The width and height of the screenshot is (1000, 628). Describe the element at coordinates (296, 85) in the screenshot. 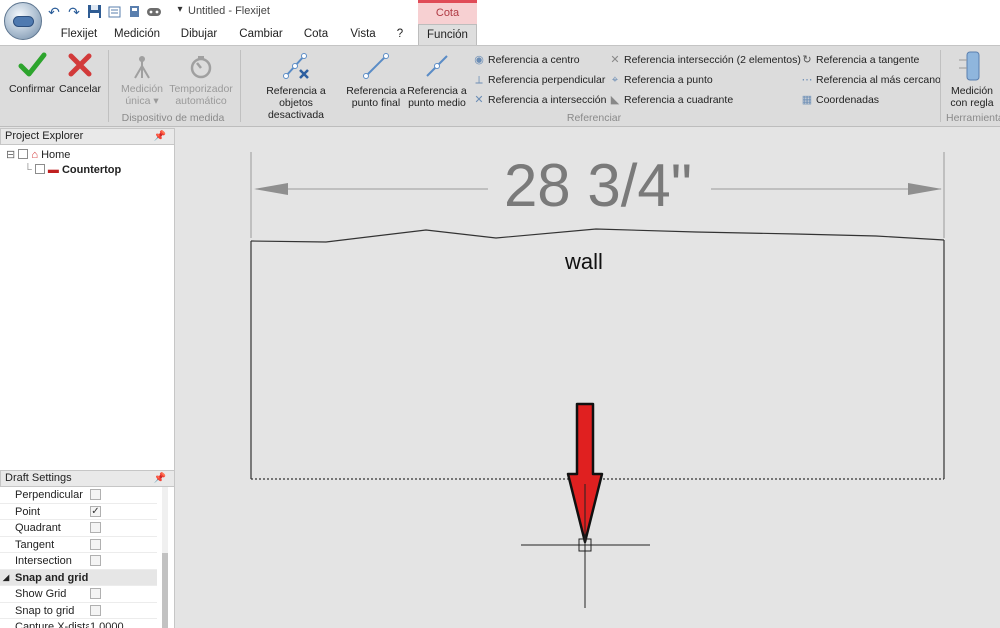

I see `snap-objects-off-button: Referencia a objetos desactivada` at that location.